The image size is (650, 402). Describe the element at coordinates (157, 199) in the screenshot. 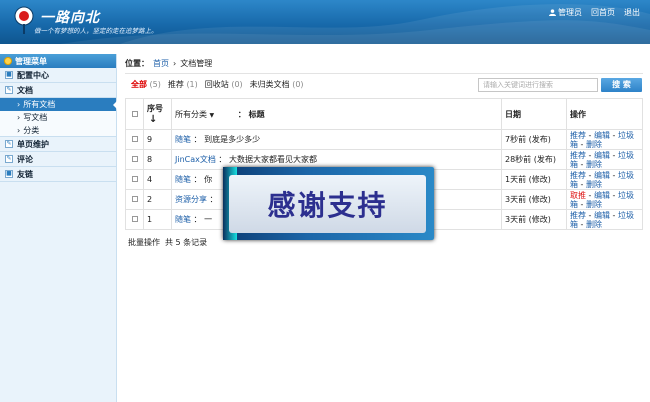

I see `row-seq: 2` at that location.